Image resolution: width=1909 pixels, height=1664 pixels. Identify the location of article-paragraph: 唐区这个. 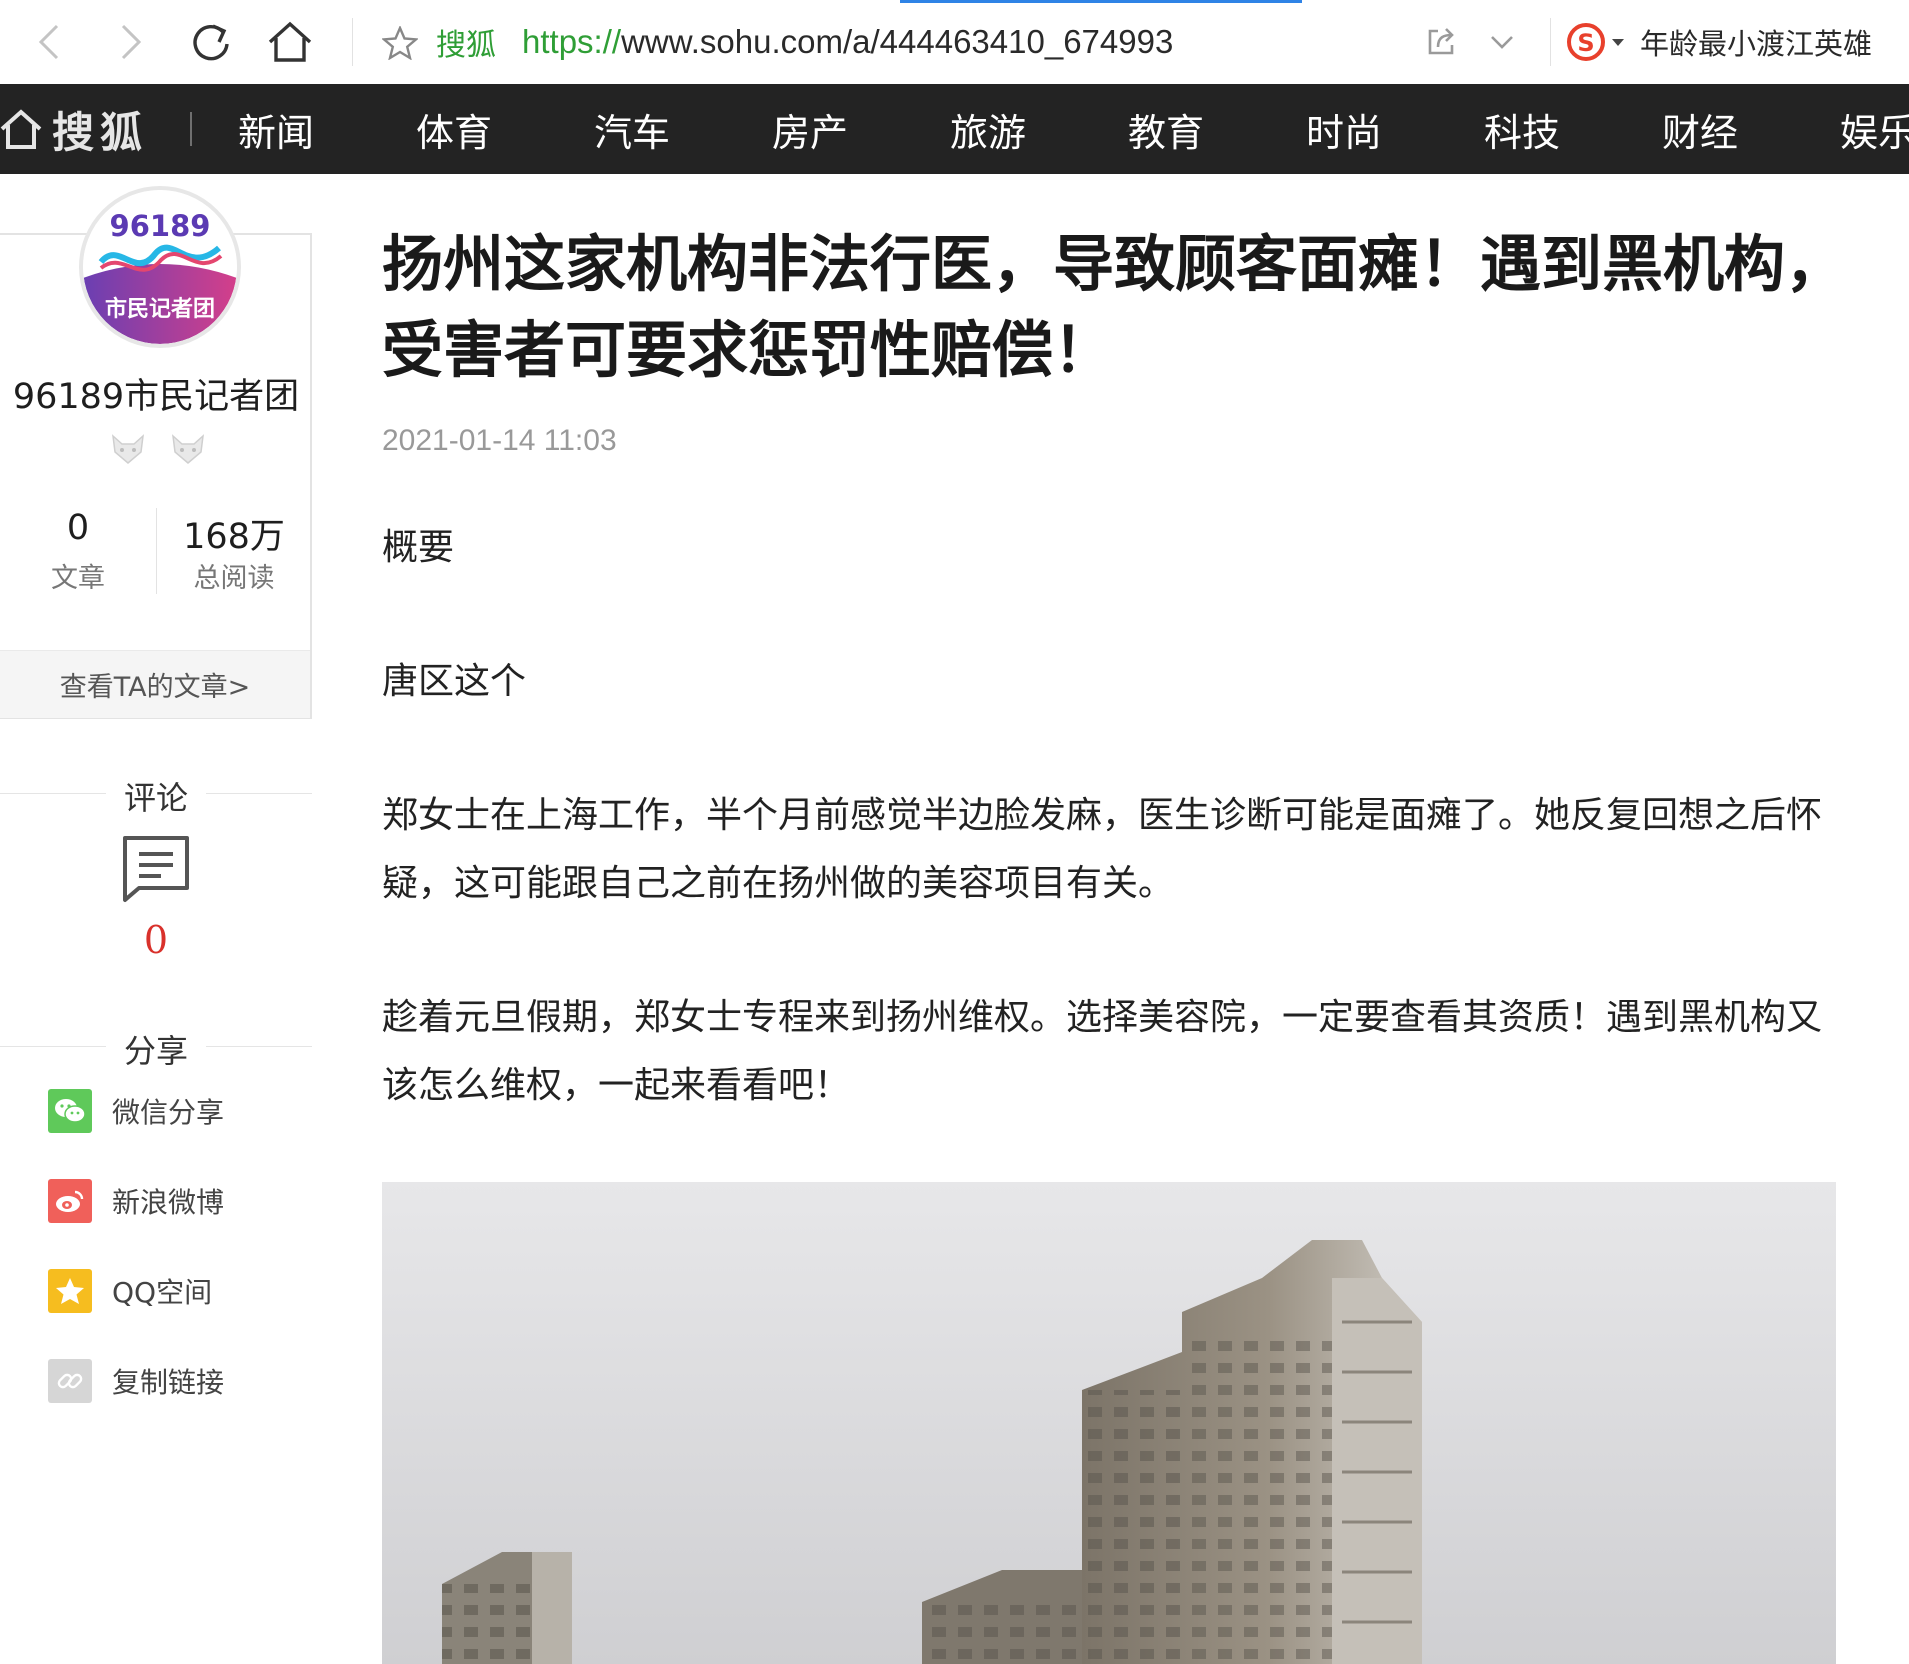
(454, 681).